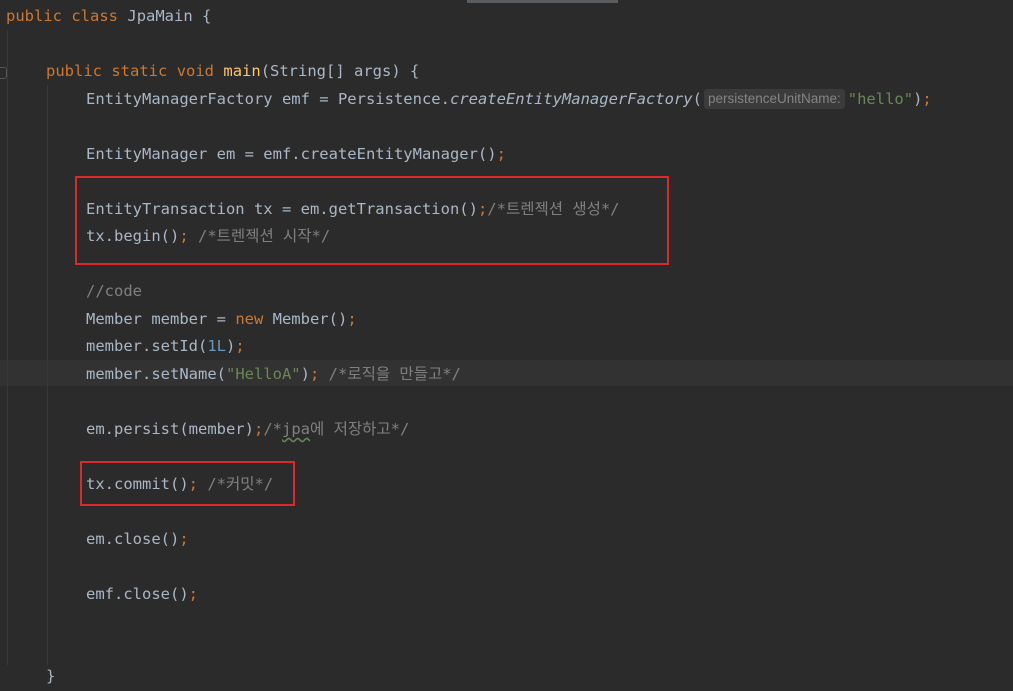  What do you see at coordinates (774, 99) in the screenshot?
I see `parameter-hint: persistenceUnitName:` at bounding box center [774, 99].